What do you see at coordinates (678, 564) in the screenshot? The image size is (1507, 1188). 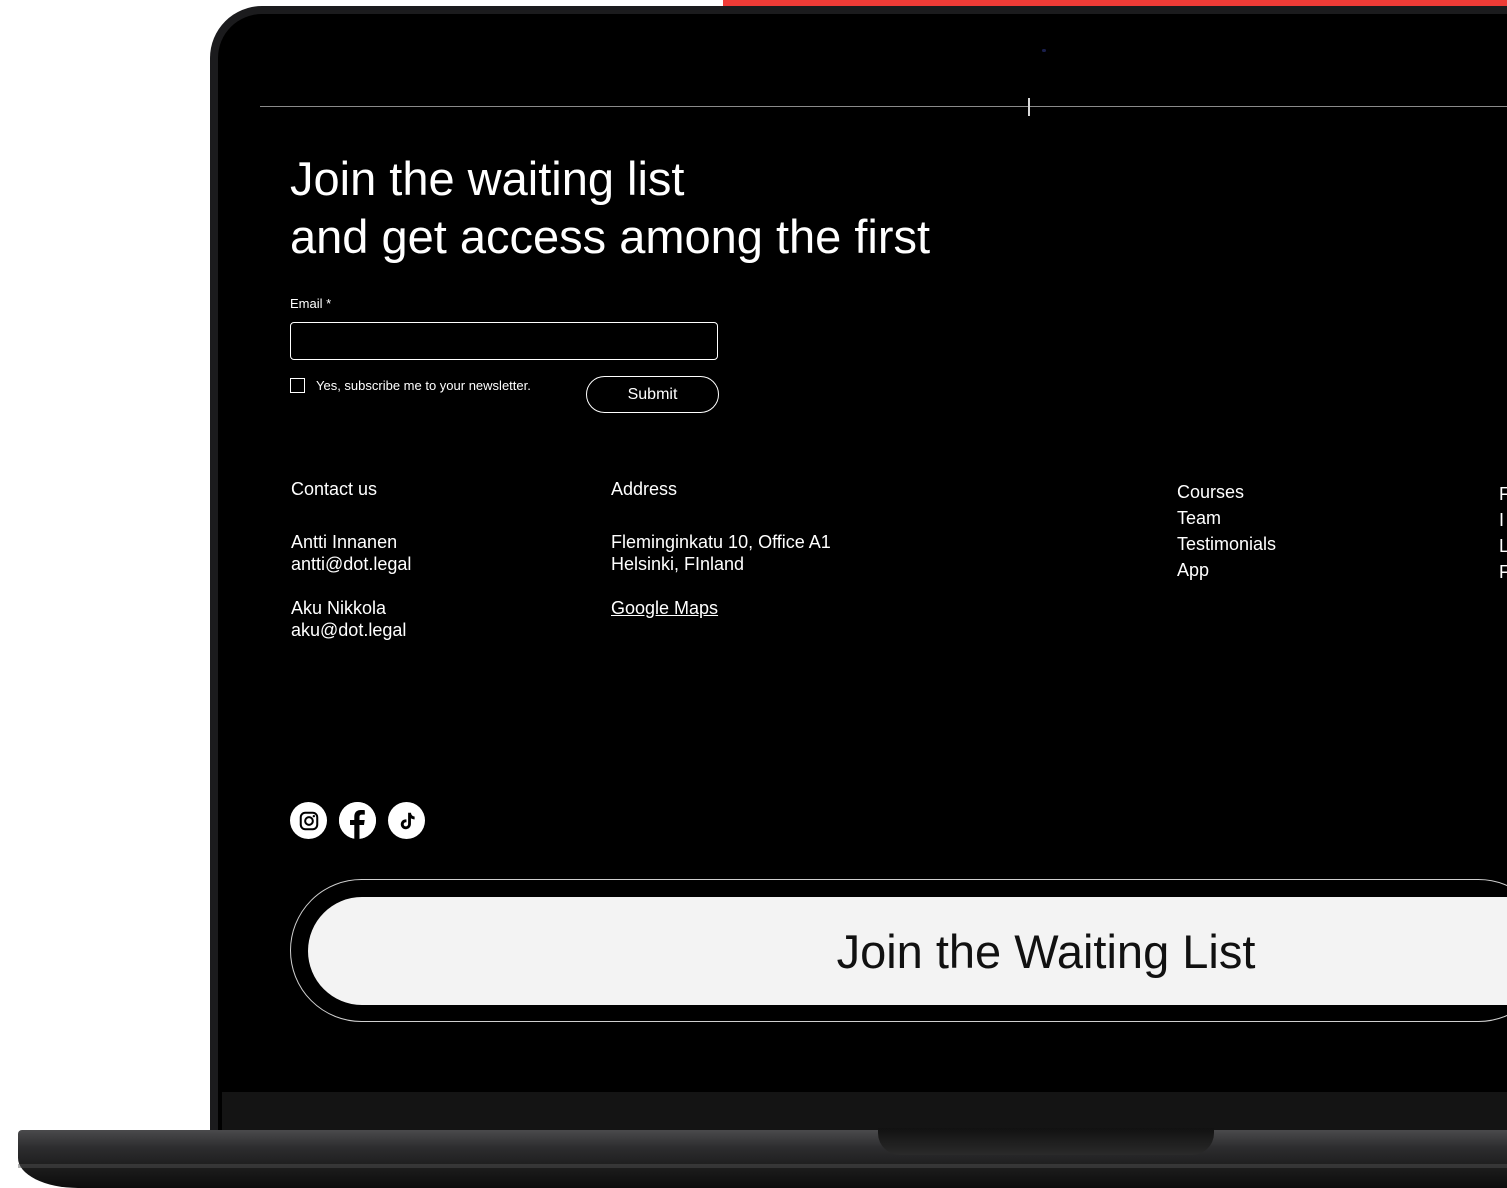 I see `address-line-2: Helsinki, FInland` at bounding box center [678, 564].